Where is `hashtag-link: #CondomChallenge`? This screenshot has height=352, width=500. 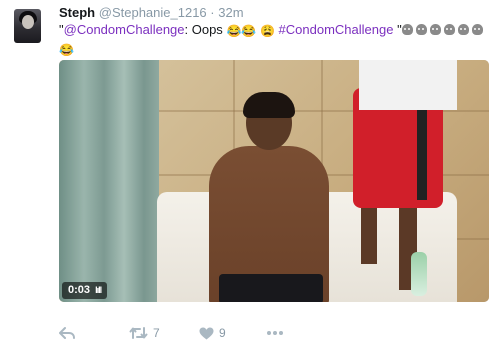 hashtag-link: #CondomChallenge is located at coordinates (336, 29).